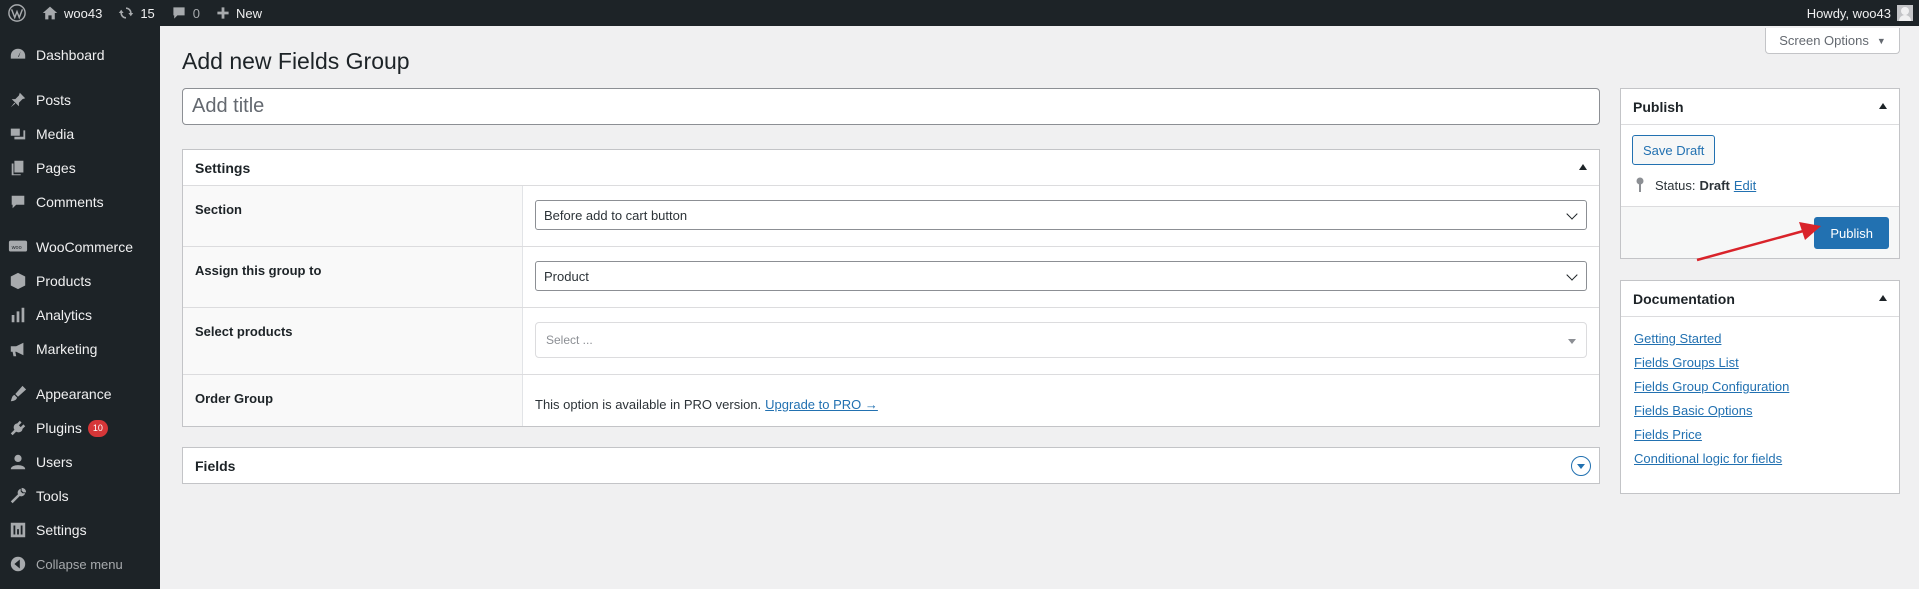  Describe the element at coordinates (1824, 40) in the screenshot. I see `screen-options-label: Screen Options` at that location.